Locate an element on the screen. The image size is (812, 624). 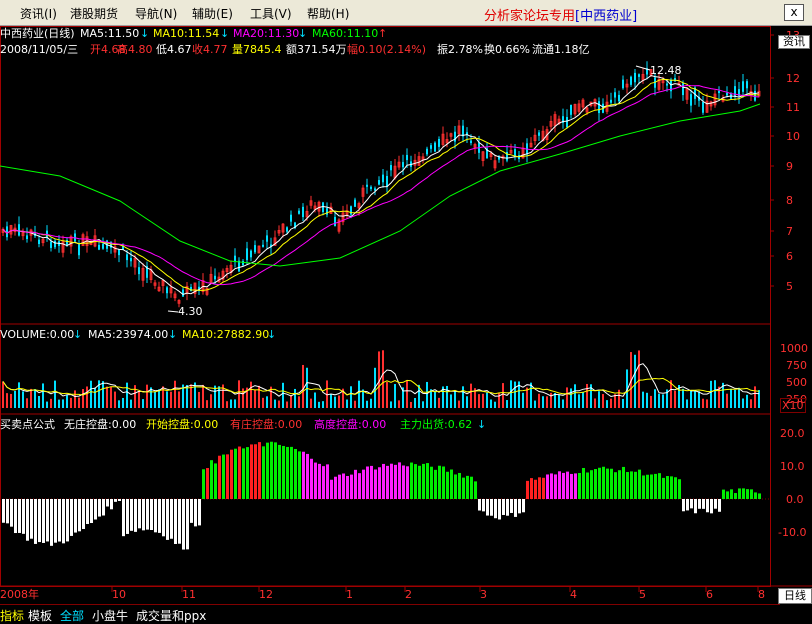
price-axis-5: 5 is located at coordinates (789, 286).